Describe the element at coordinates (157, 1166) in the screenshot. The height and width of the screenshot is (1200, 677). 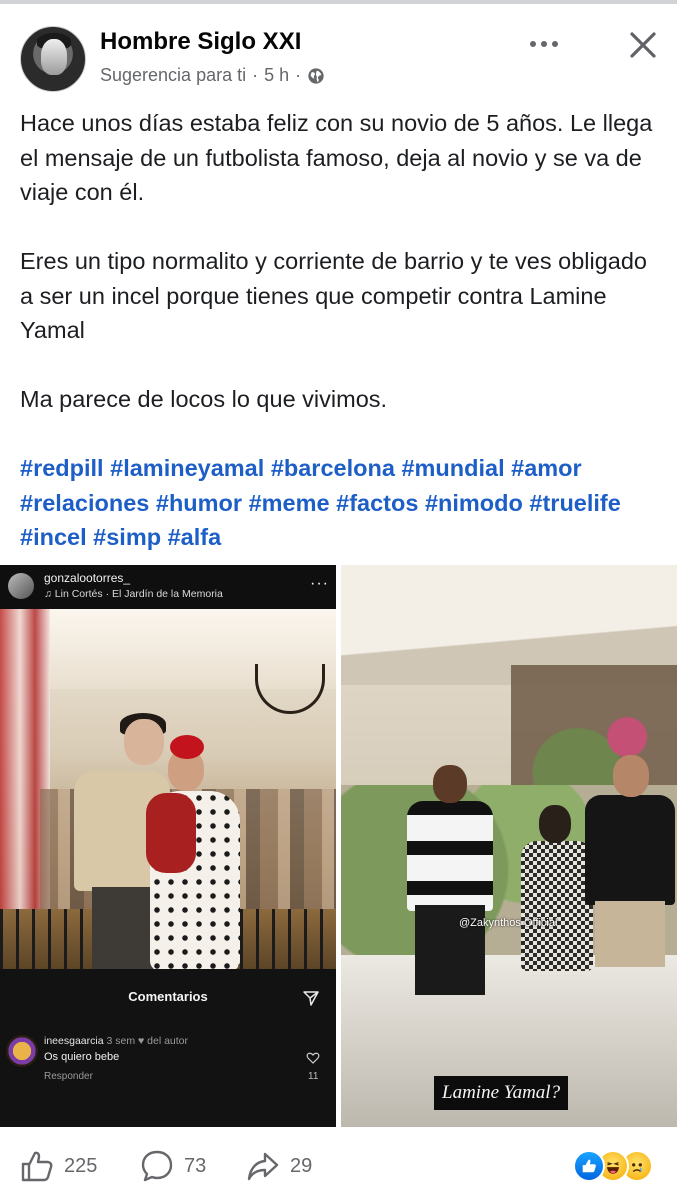
I see `comment-icon` at that location.